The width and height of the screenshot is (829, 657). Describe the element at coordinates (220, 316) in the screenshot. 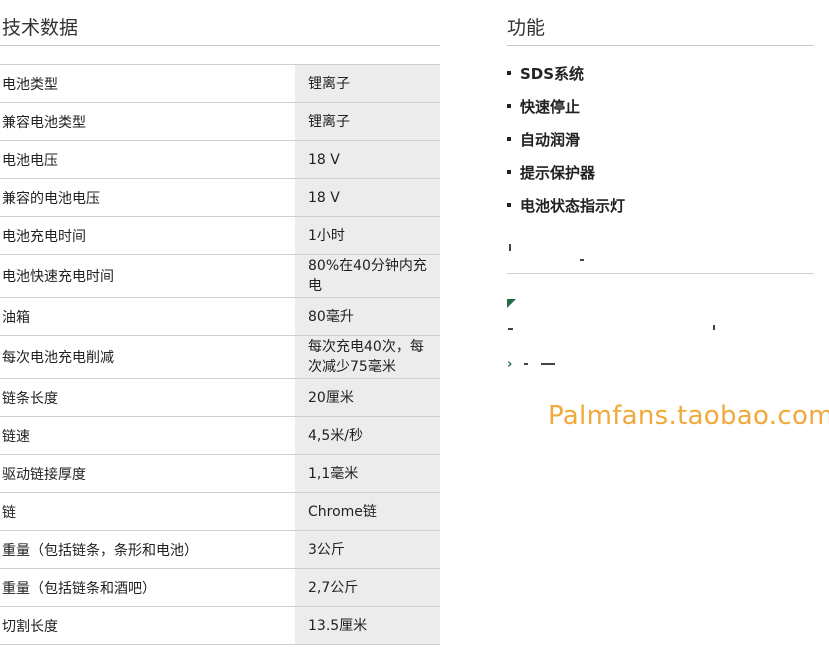

I see `spec-row: 油箱 80毫升` at that location.